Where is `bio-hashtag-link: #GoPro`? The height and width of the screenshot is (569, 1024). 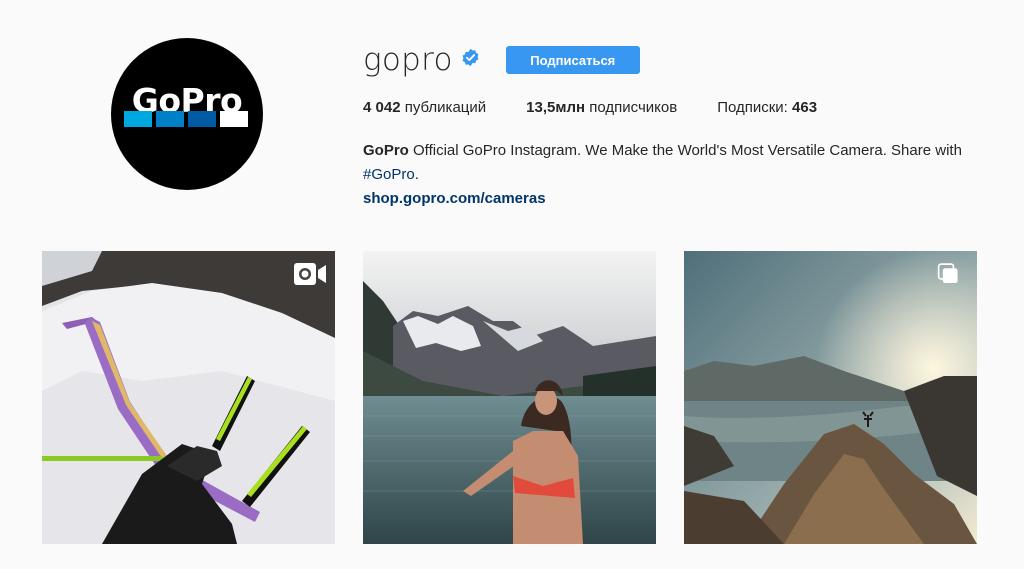
bio-hashtag-link: #GoPro is located at coordinates (389, 174).